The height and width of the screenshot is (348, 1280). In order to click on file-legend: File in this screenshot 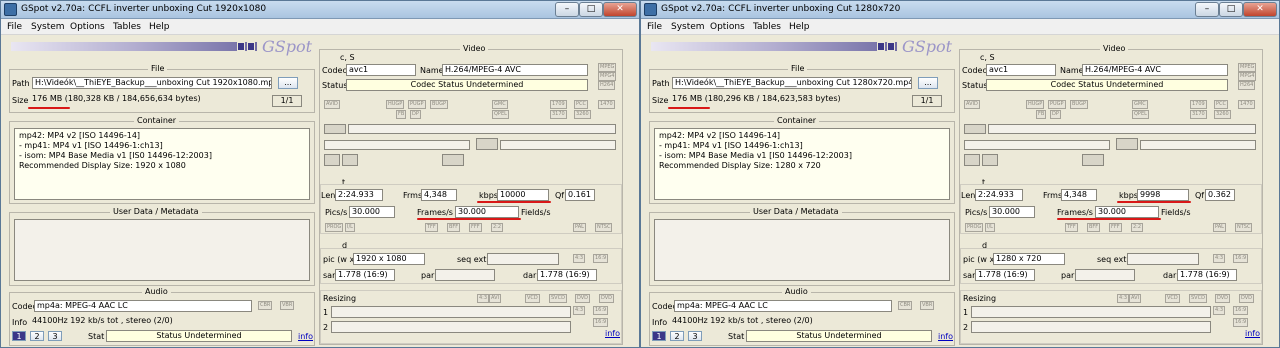, I will do `click(798, 68)`.